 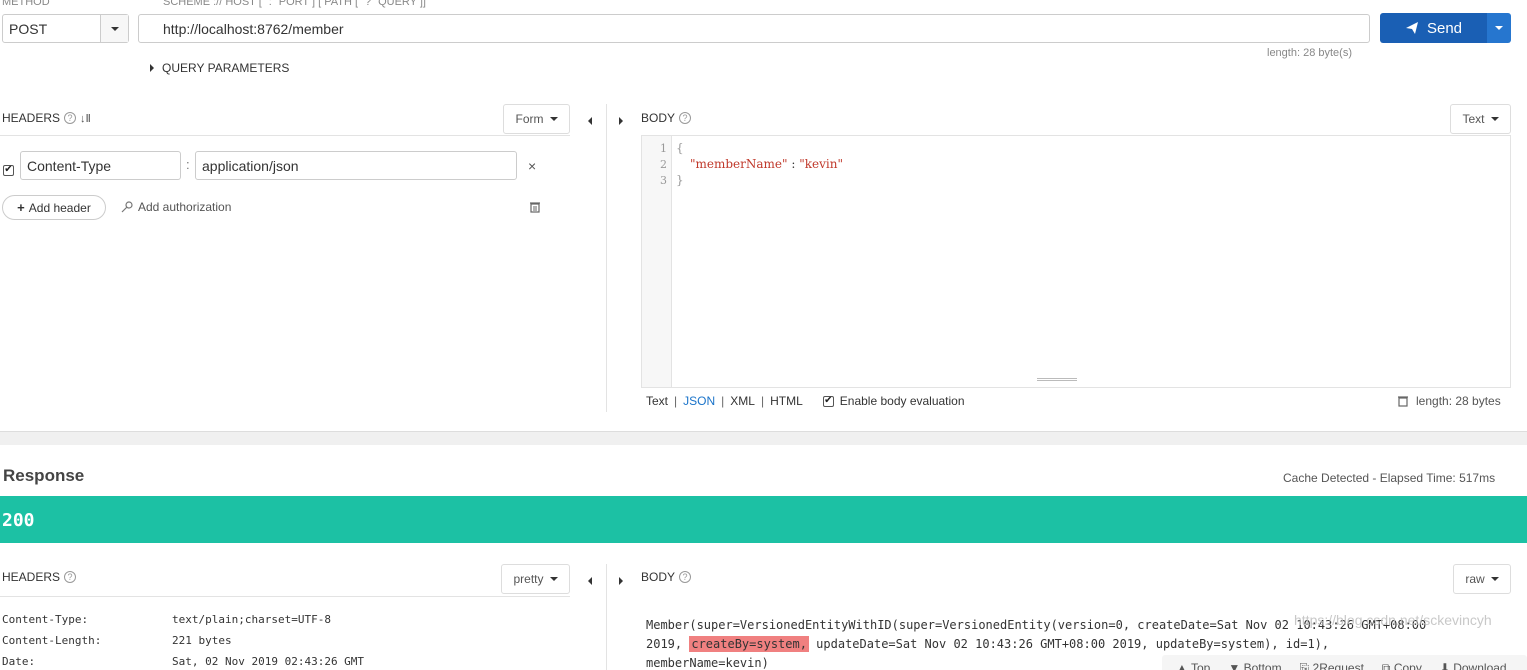 I want to click on add-header-button: + Add header, so click(x=54, y=207).